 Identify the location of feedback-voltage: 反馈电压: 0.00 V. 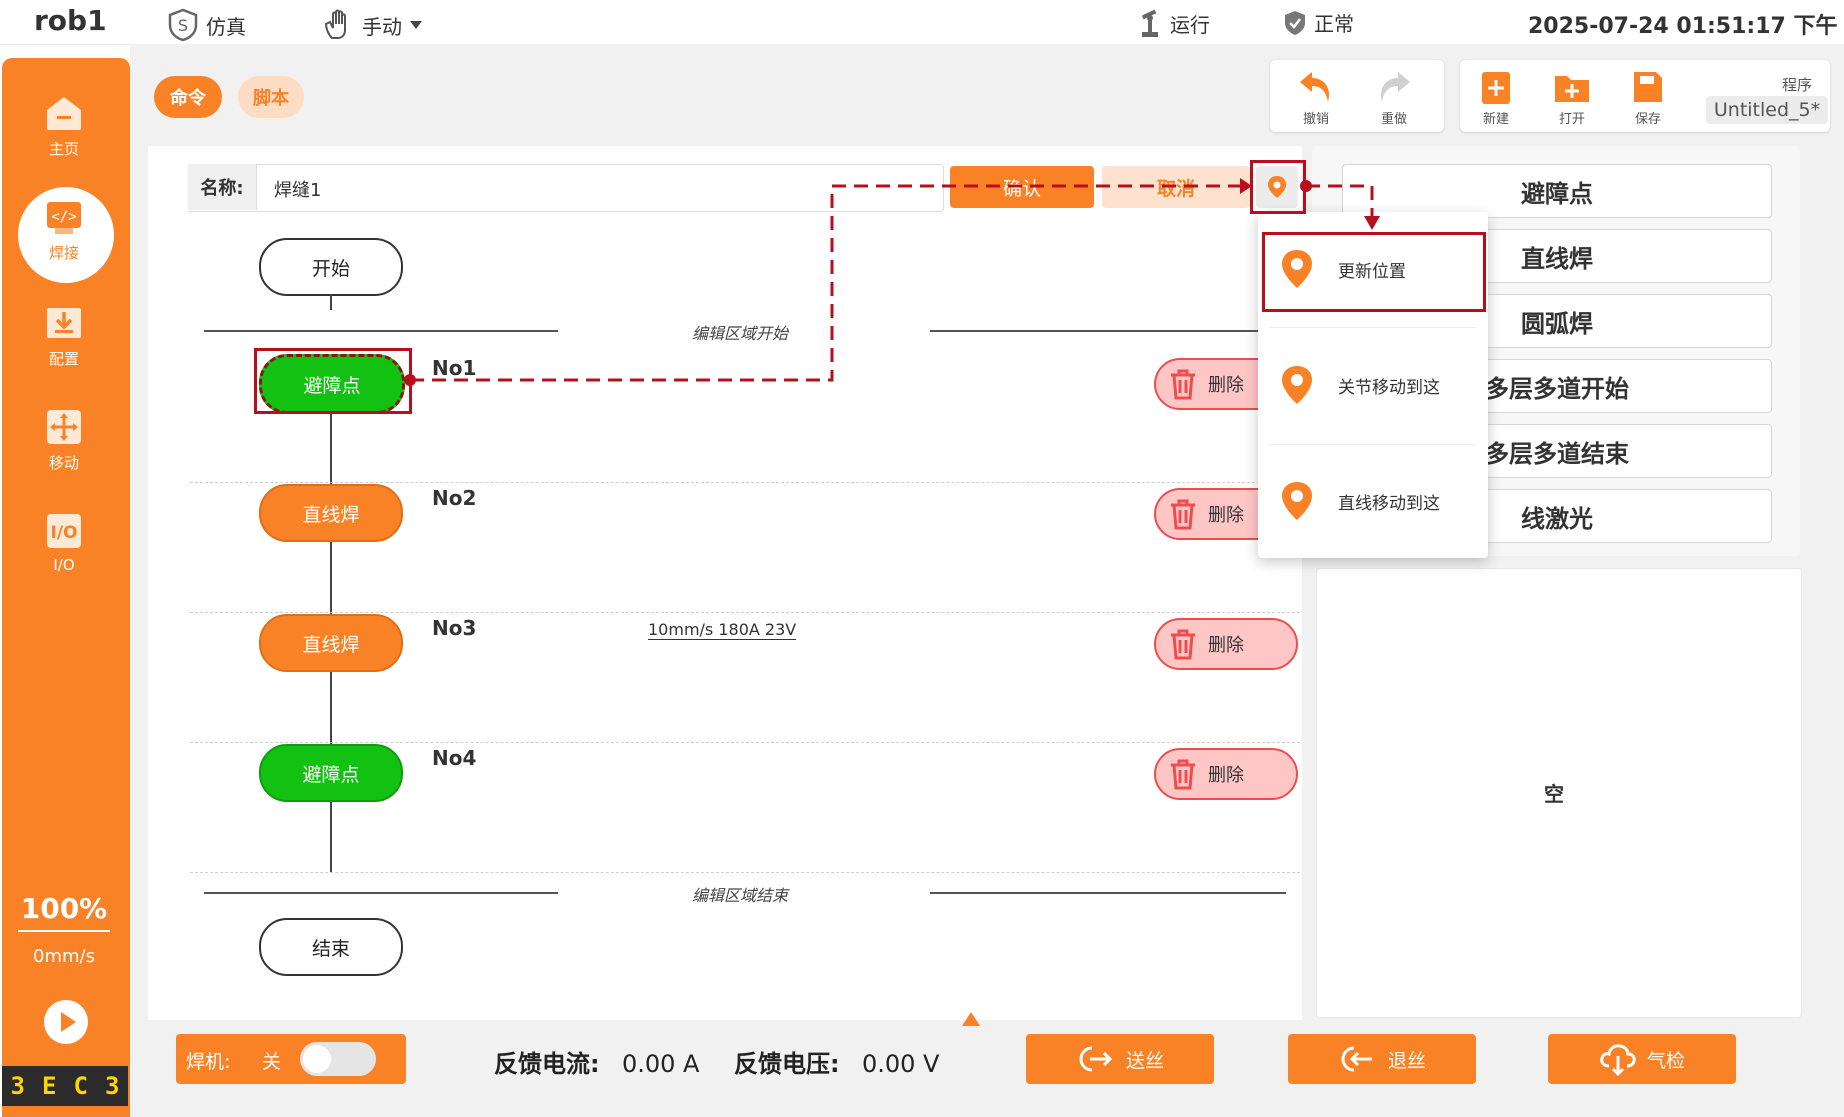
(836, 1061).